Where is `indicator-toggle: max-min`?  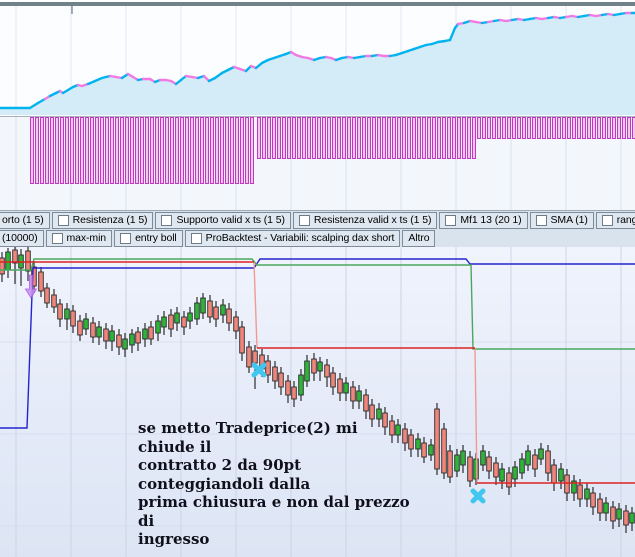 indicator-toggle: max-min is located at coordinates (79, 238).